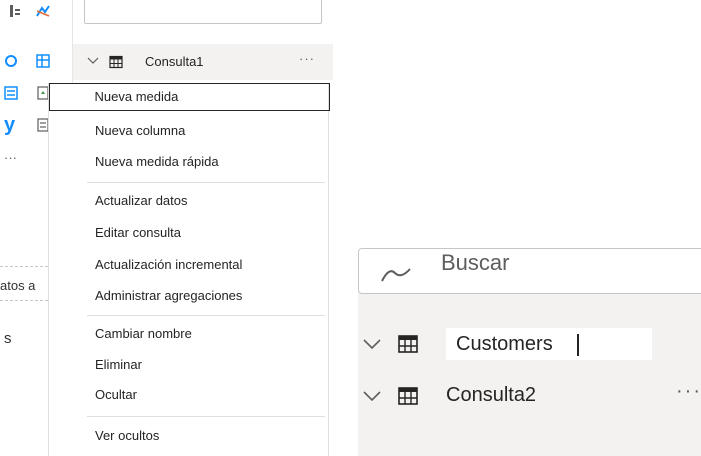  What do you see at coordinates (189, 296) in the screenshot?
I see `menu-item-manage-aggregations: Administrar agregaciones` at bounding box center [189, 296].